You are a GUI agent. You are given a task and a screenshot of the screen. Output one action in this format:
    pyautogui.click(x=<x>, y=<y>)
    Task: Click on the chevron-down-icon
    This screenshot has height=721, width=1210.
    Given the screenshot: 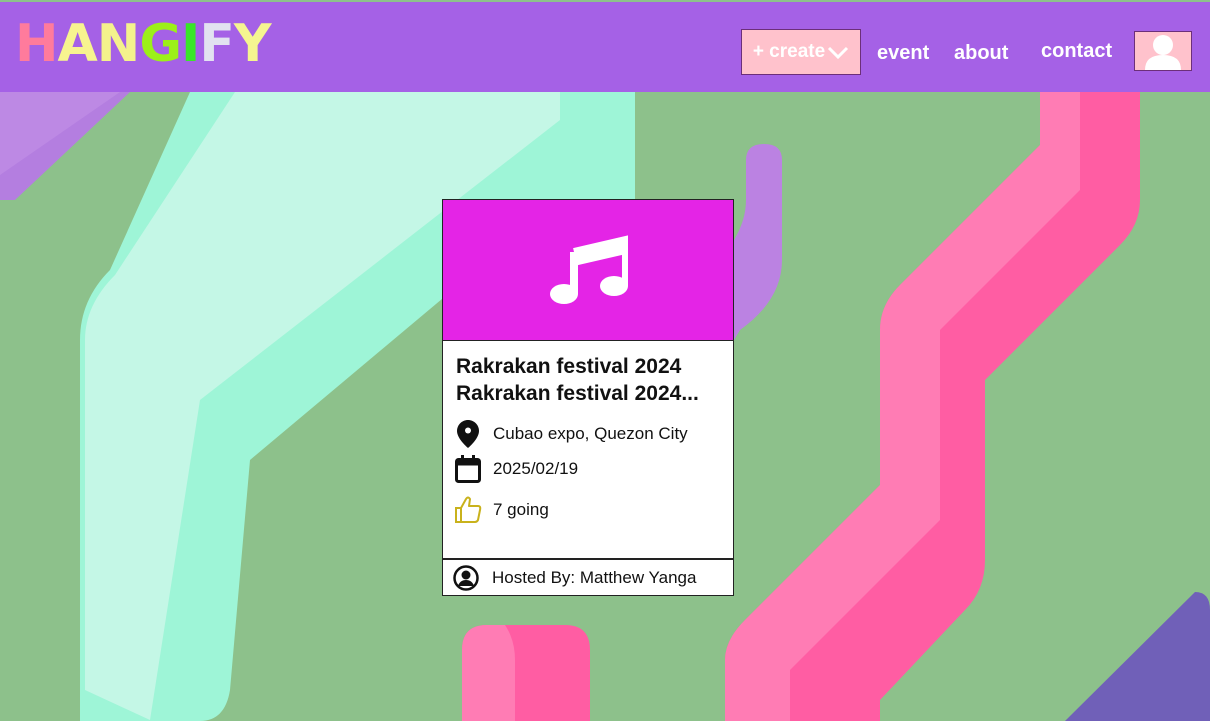 What is the action you would take?
    pyautogui.click(x=838, y=53)
    